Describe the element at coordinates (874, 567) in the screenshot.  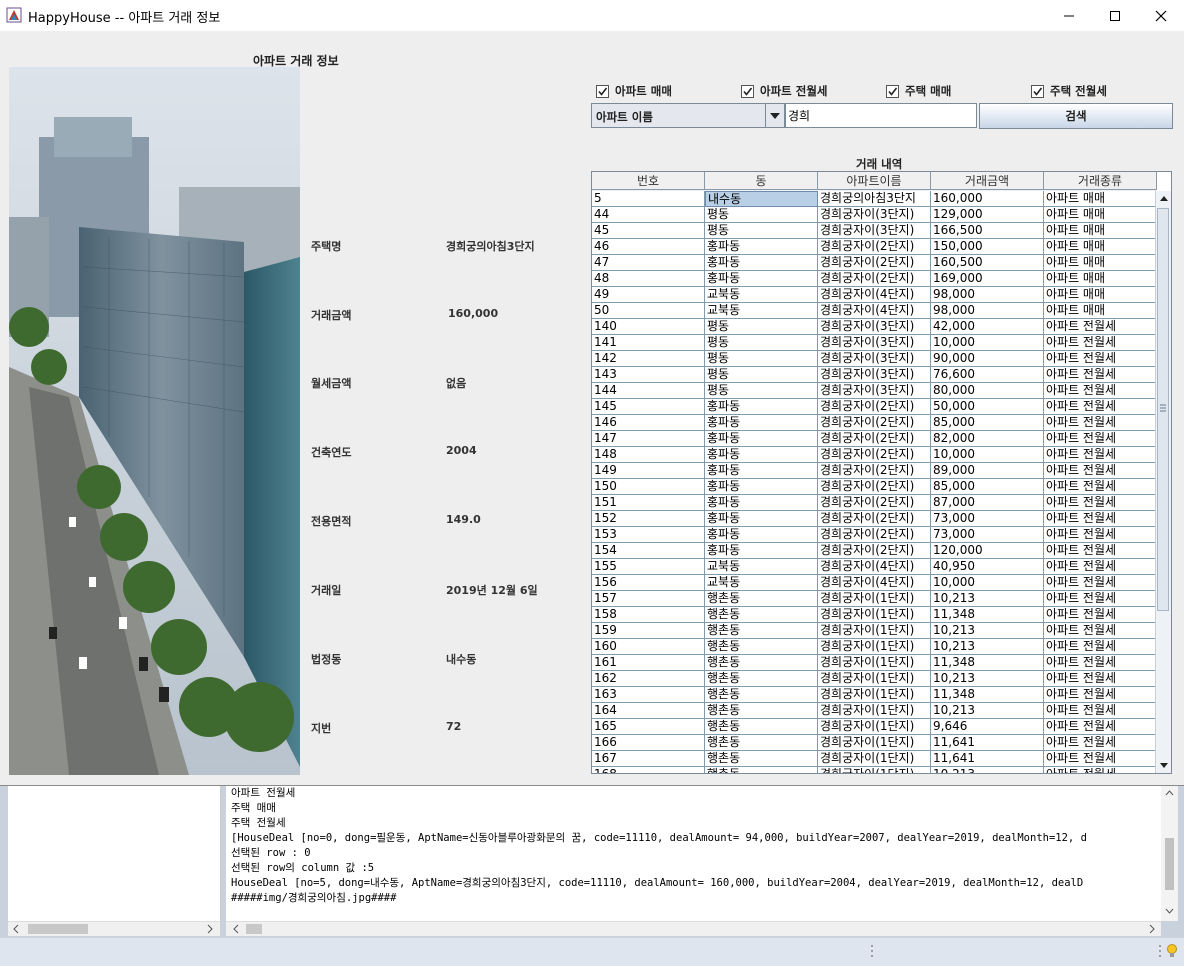
I see `table-row: 155 교북동 경희궁자이(4단지) 40,950 아파트 전월세` at that location.